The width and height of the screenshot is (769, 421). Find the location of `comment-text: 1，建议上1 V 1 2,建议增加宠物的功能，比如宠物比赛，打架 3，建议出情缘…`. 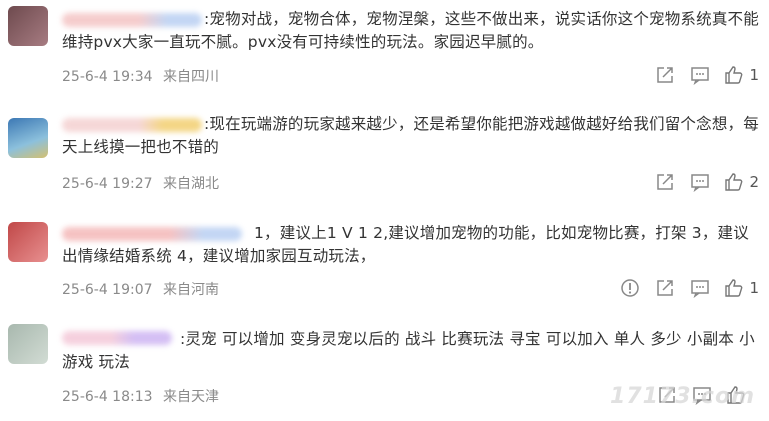

comment-text: 1，建议上1 V 1 2,建议增加宠物的功能，比如宠物比赛，打架 3，建议出情缘… is located at coordinates (405, 244).